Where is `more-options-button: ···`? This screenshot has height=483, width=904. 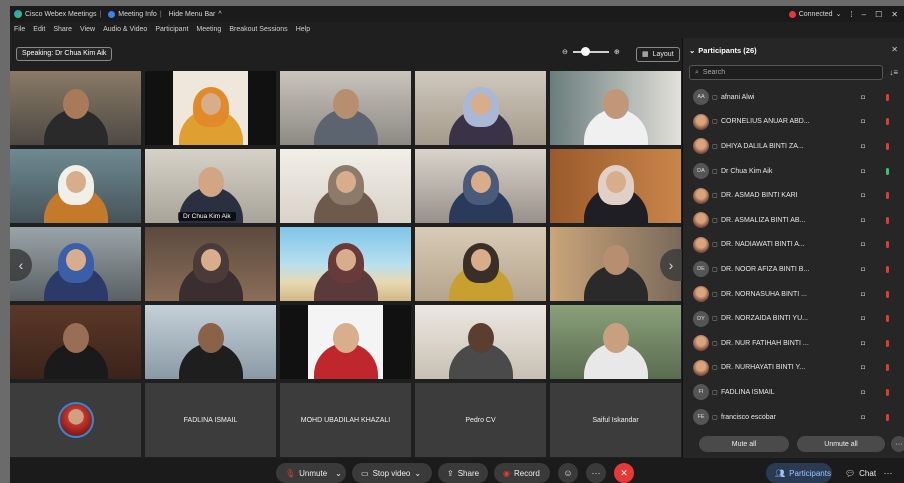
more-options-button: ··· is located at coordinates (897, 444).